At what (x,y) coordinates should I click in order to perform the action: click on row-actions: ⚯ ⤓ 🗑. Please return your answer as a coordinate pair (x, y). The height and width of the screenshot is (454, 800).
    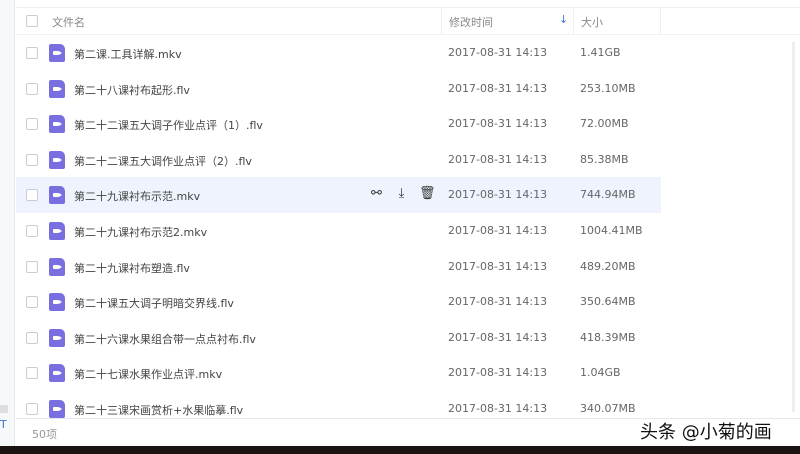
    Looking at the image, I should click on (402, 194).